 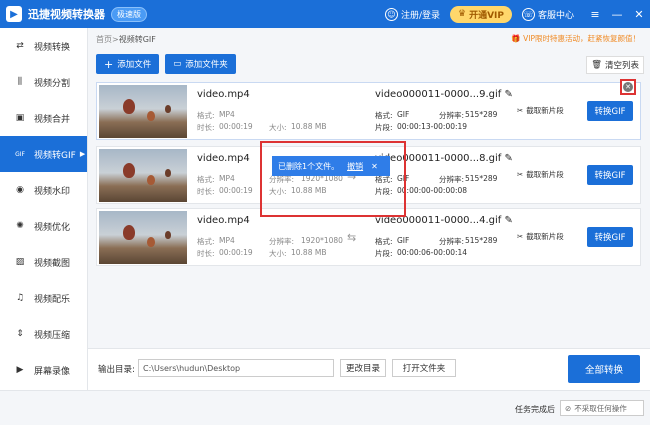 What do you see at coordinates (363, 368) in the screenshot?
I see `change-dir-button: 更改目录` at bounding box center [363, 368].